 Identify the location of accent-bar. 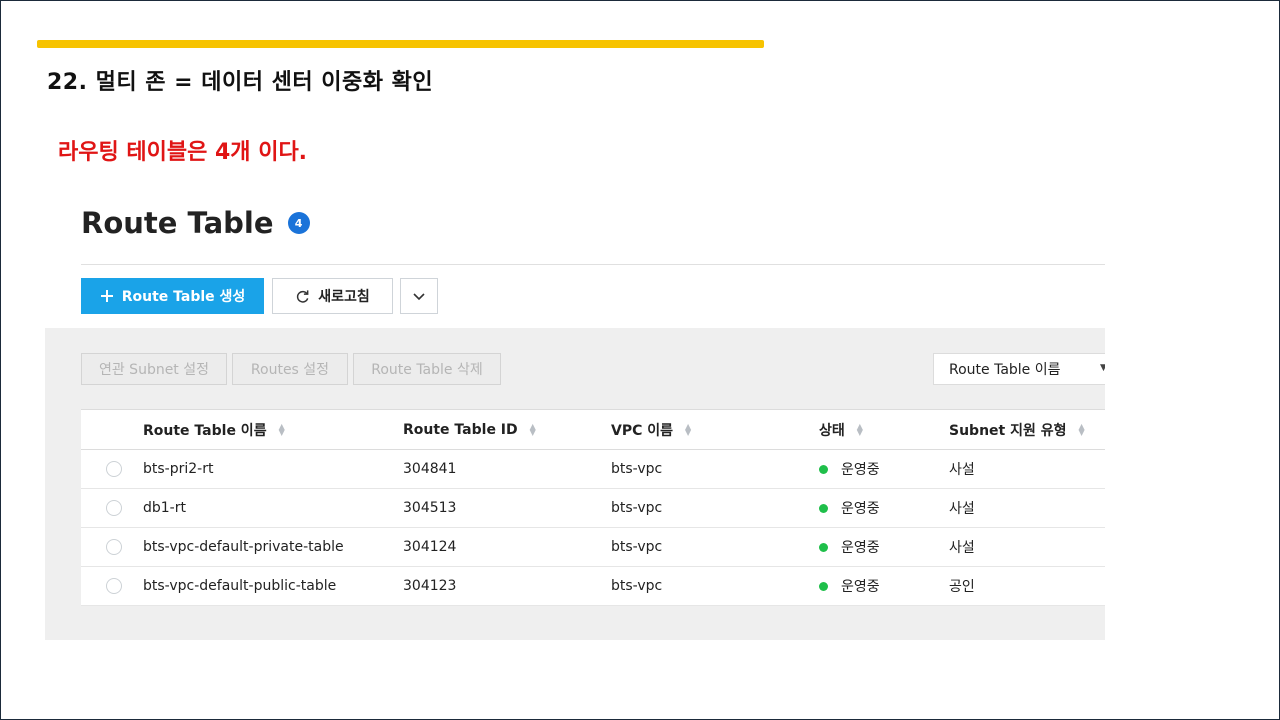
(400, 44).